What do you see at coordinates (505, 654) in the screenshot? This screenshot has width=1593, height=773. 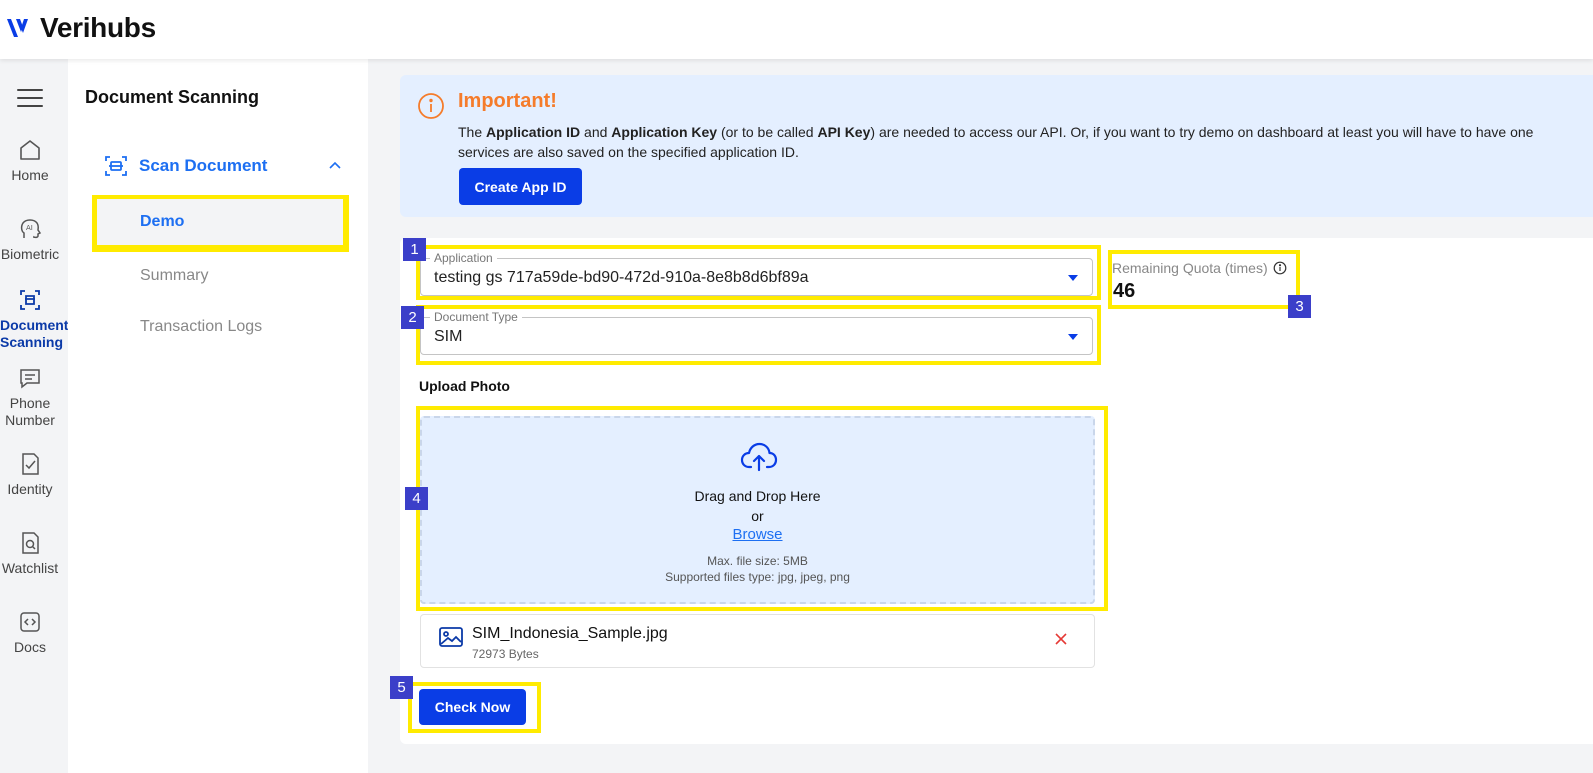 I see `file-size: 72973 Bytes` at bounding box center [505, 654].